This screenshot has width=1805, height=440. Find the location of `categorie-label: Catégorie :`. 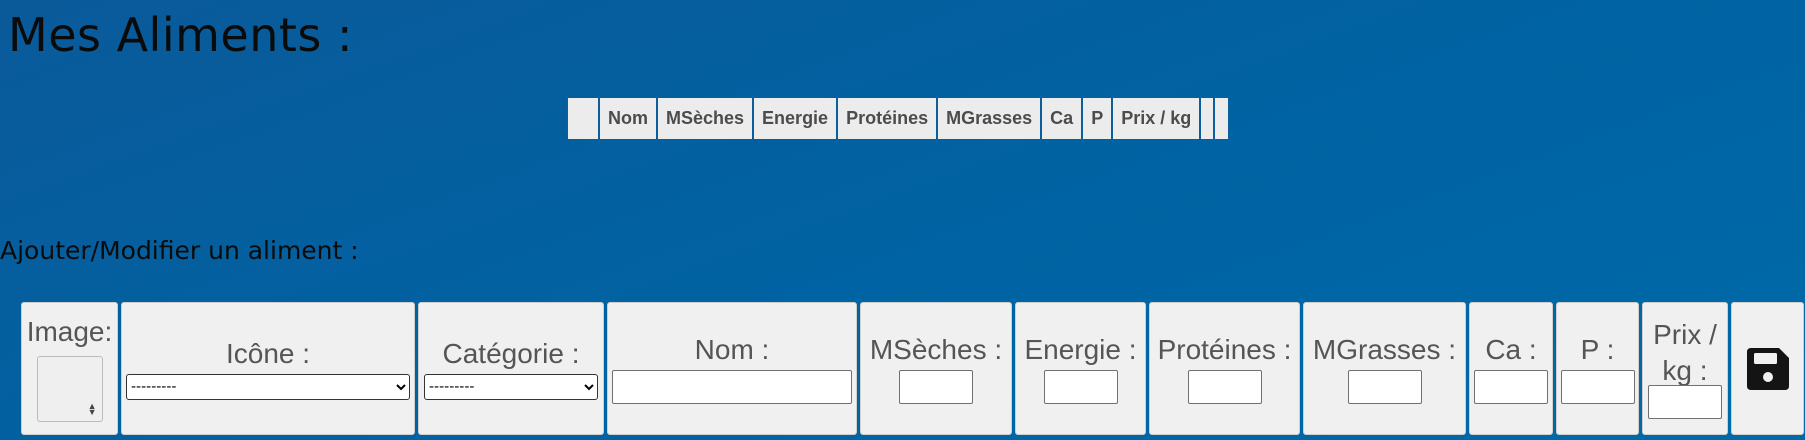

categorie-label: Catégorie : is located at coordinates (511, 353).